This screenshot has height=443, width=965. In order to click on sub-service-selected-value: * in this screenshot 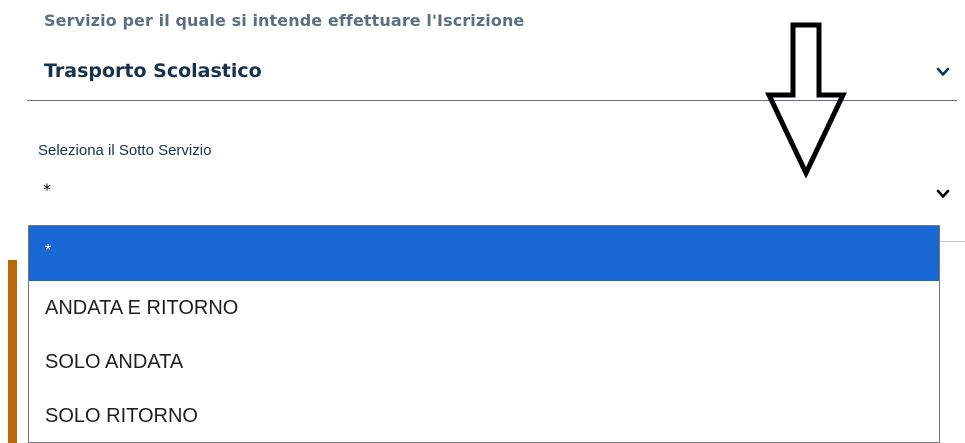, I will do `click(47, 189)`.